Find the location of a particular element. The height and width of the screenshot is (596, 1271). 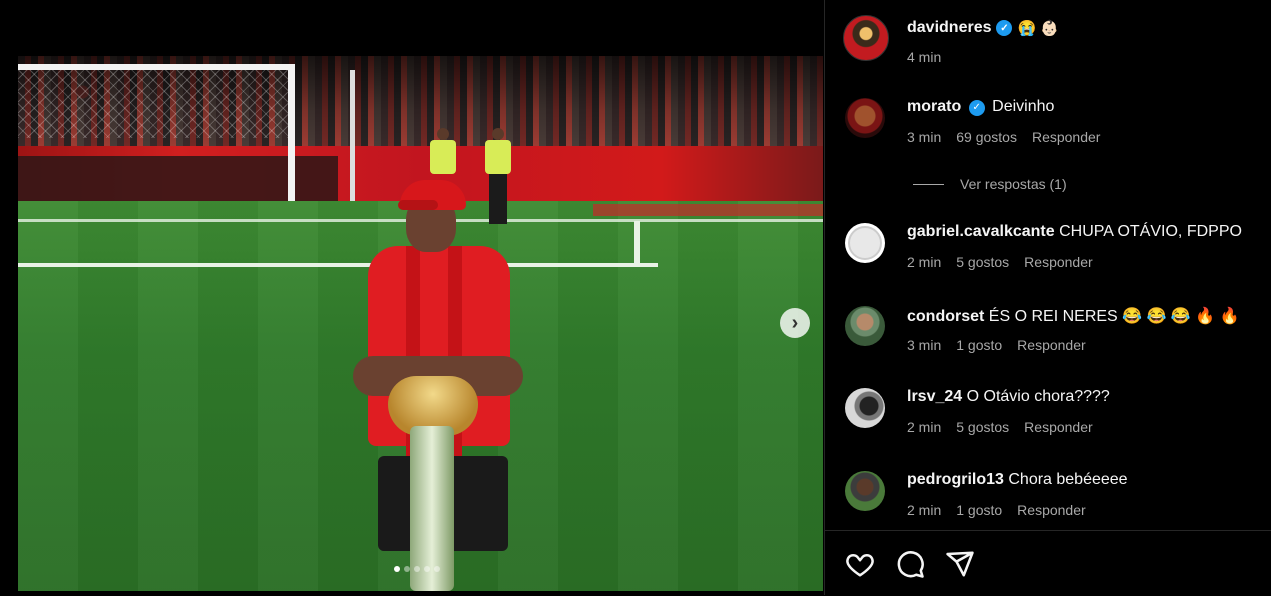

comment-text: lrsv_24 O Otávio chora???? is located at coordinates (1008, 397).